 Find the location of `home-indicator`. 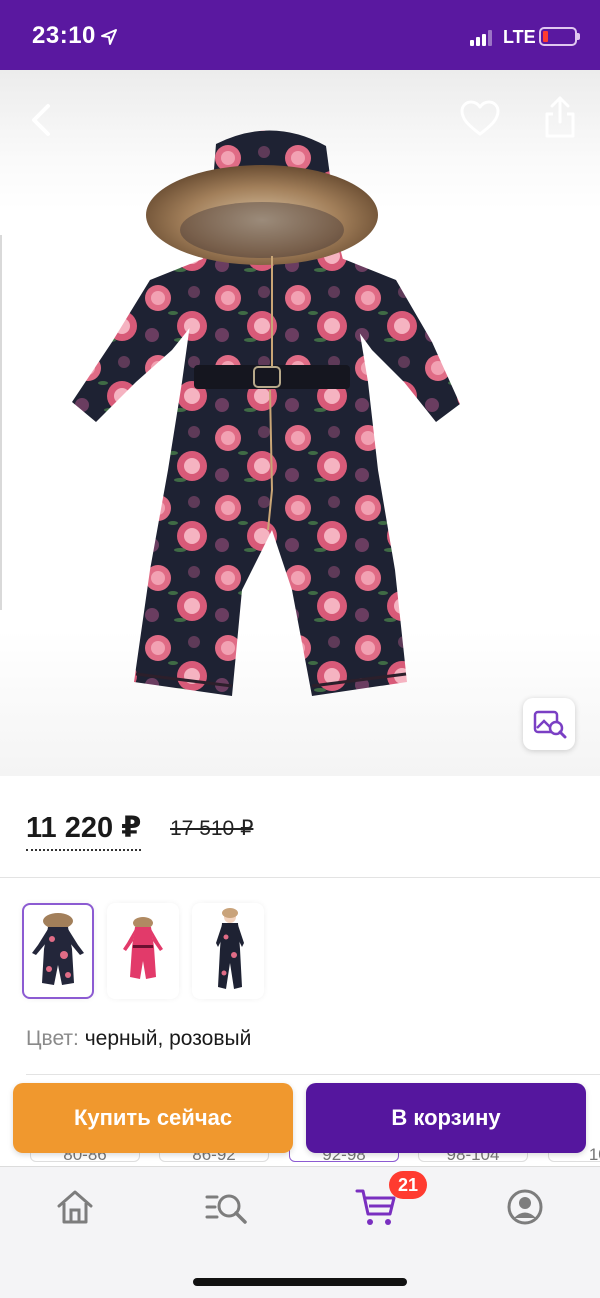

home-indicator is located at coordinates (300, 1282).